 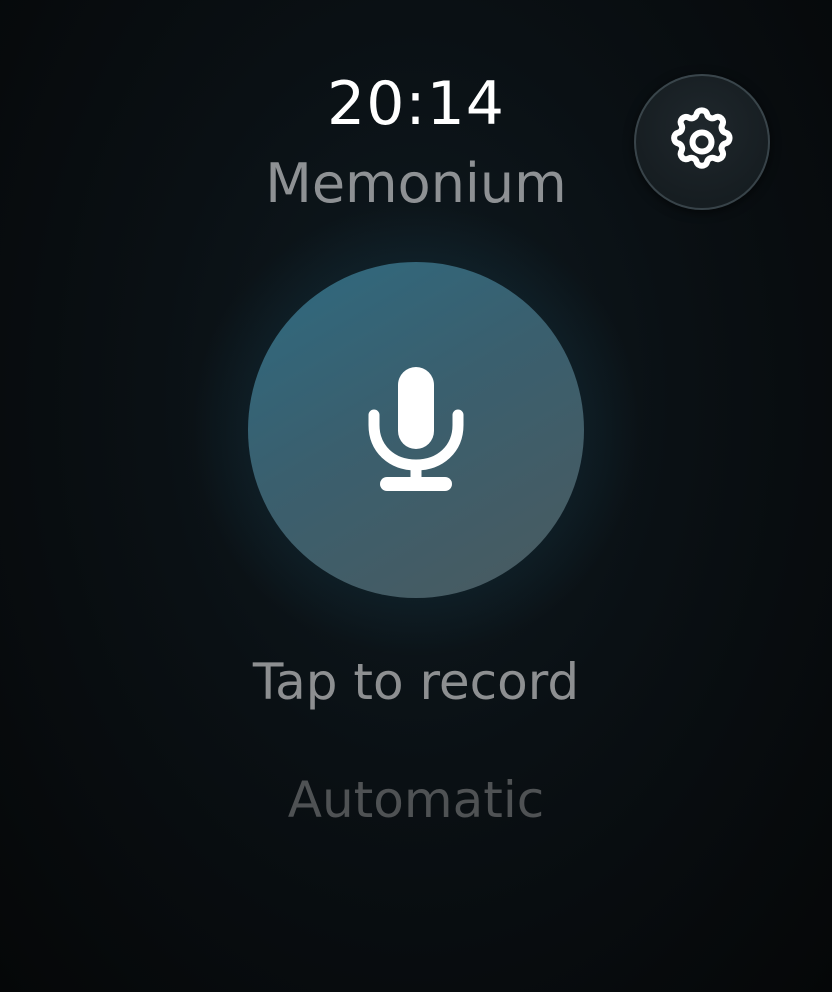 What do you see at coordinates (702, 138) in the screenshot?
I see `gear-icon` at bounding box center [702, 138].